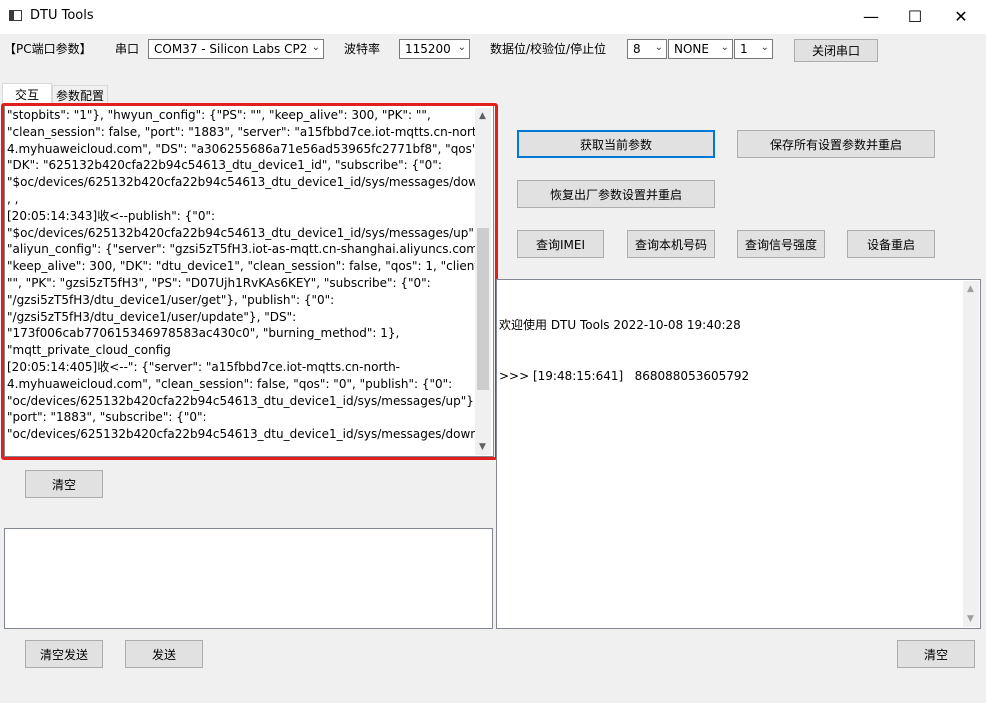 This screenshot has height=703, width=986. What do you see at coordinates (362, 49) in the screenshot?
I see `baud-label: 波特率` at bounding box center [362, 49].